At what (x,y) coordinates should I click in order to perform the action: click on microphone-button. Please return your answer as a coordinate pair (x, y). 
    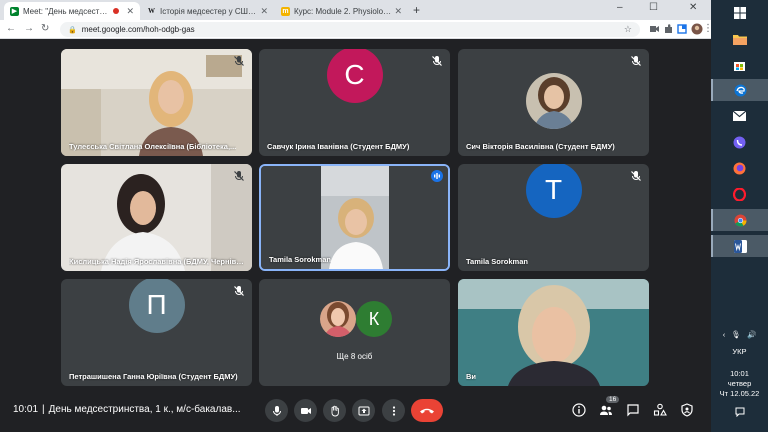
    Looking at the image, I should click on (276, 410).